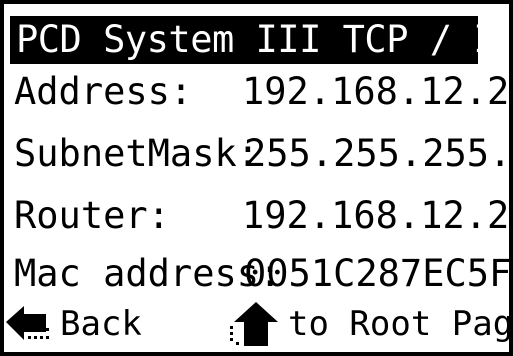  I want to click on up-arrow-icon, so click(254, 324).